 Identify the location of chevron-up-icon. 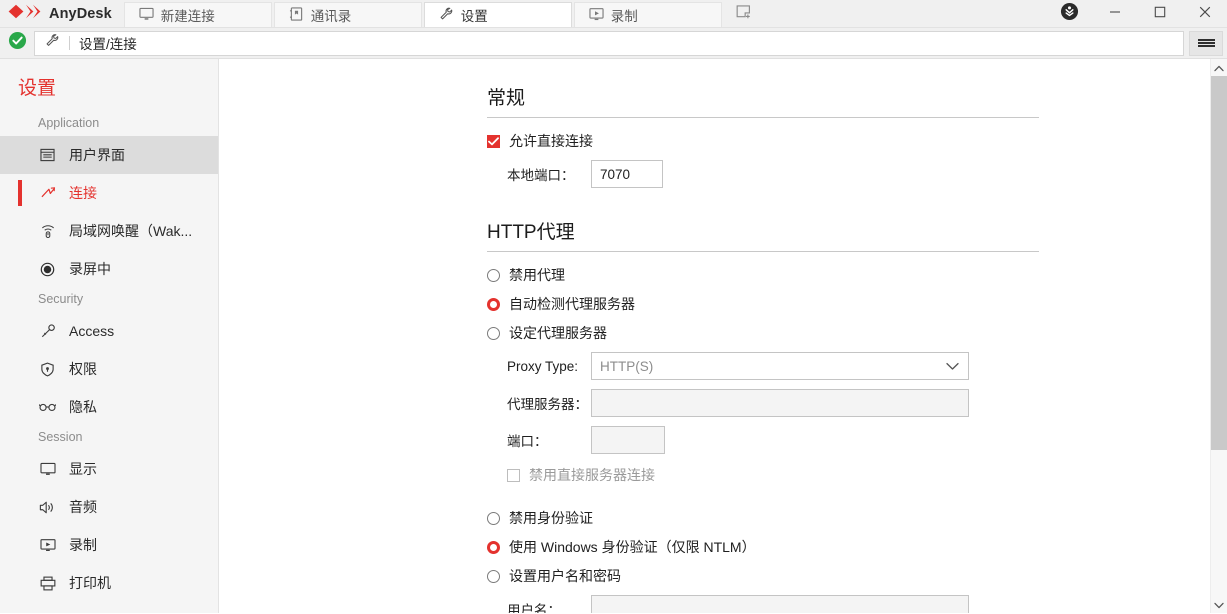
(1219, 68).